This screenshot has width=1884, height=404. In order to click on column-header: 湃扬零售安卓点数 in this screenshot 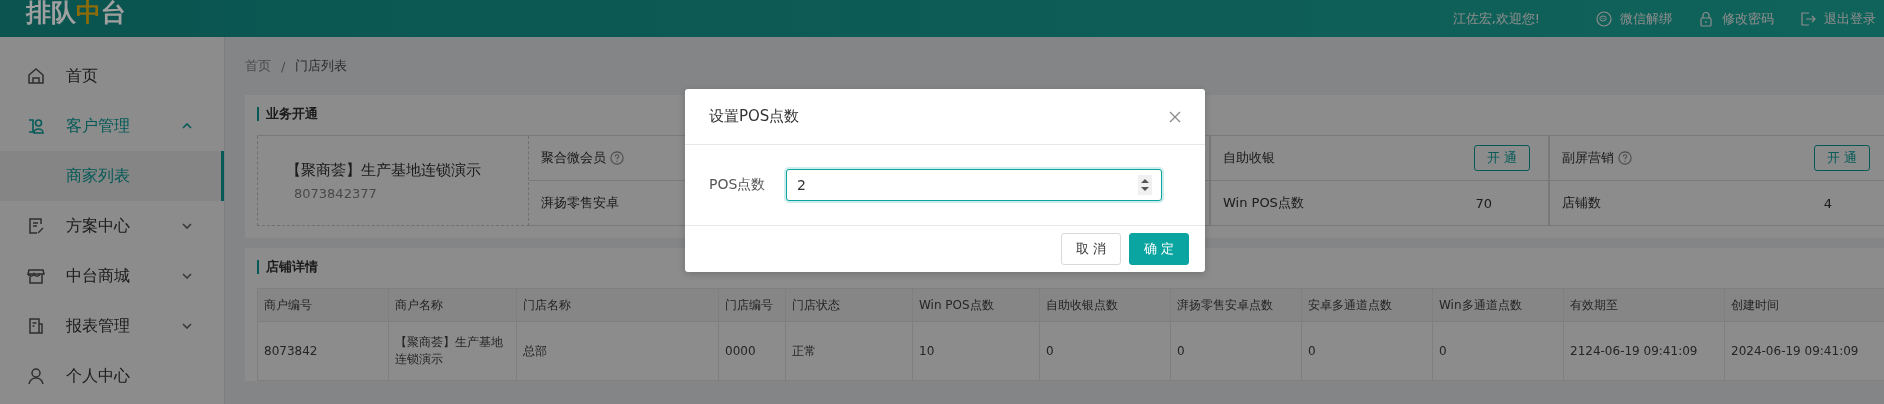, I will do `click(1236, 305)`.